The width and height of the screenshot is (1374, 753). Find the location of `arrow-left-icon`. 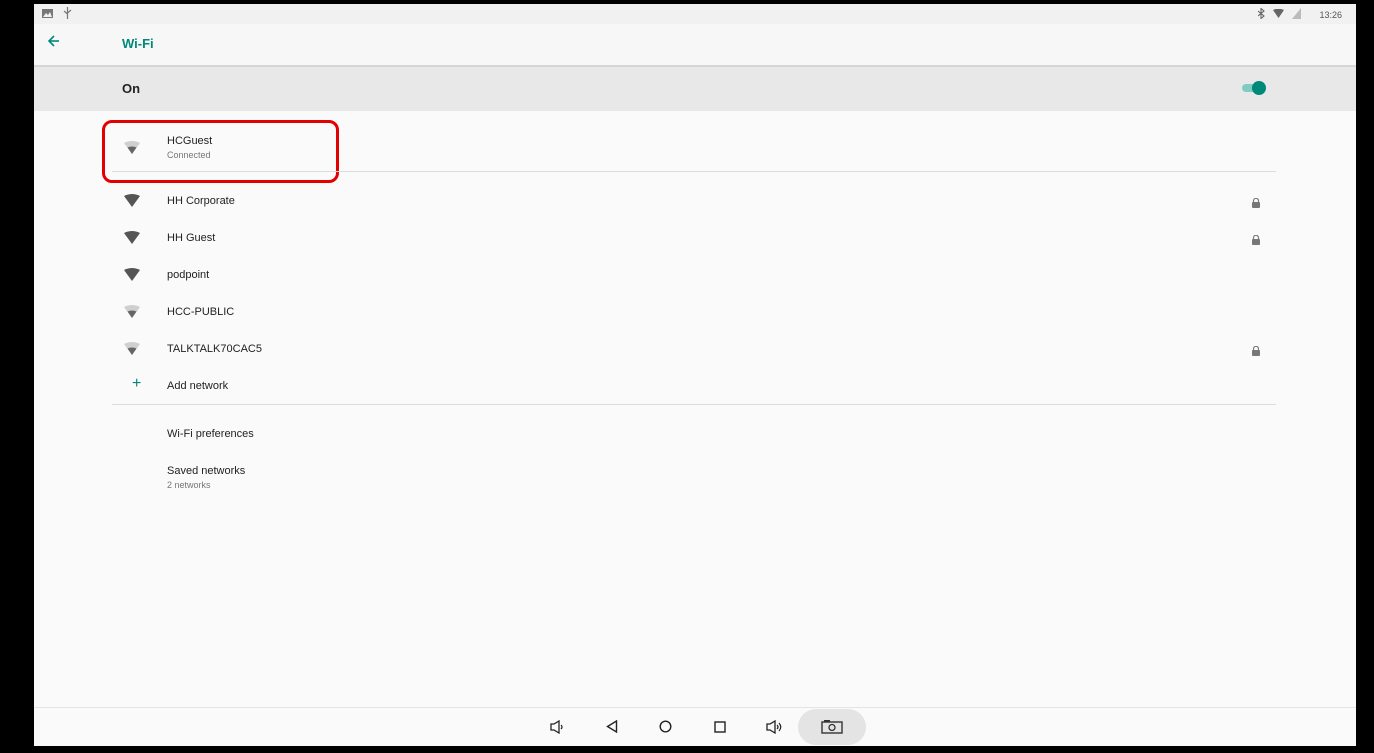

arrow-left-icon is located at coordinates (53, 43).